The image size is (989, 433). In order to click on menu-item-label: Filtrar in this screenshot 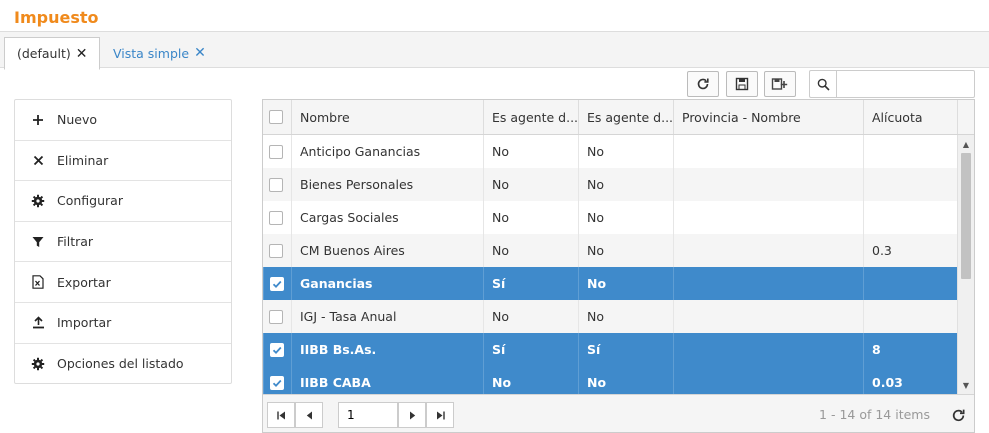, I will do `click(75, 242)`.